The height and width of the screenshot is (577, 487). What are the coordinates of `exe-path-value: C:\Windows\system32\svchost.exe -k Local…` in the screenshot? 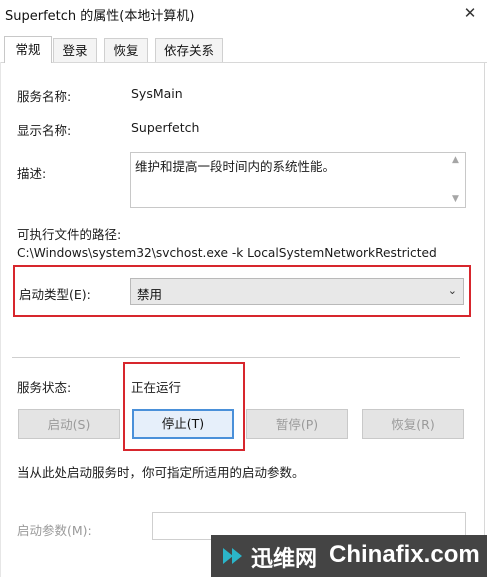 It's located at (227, 253).